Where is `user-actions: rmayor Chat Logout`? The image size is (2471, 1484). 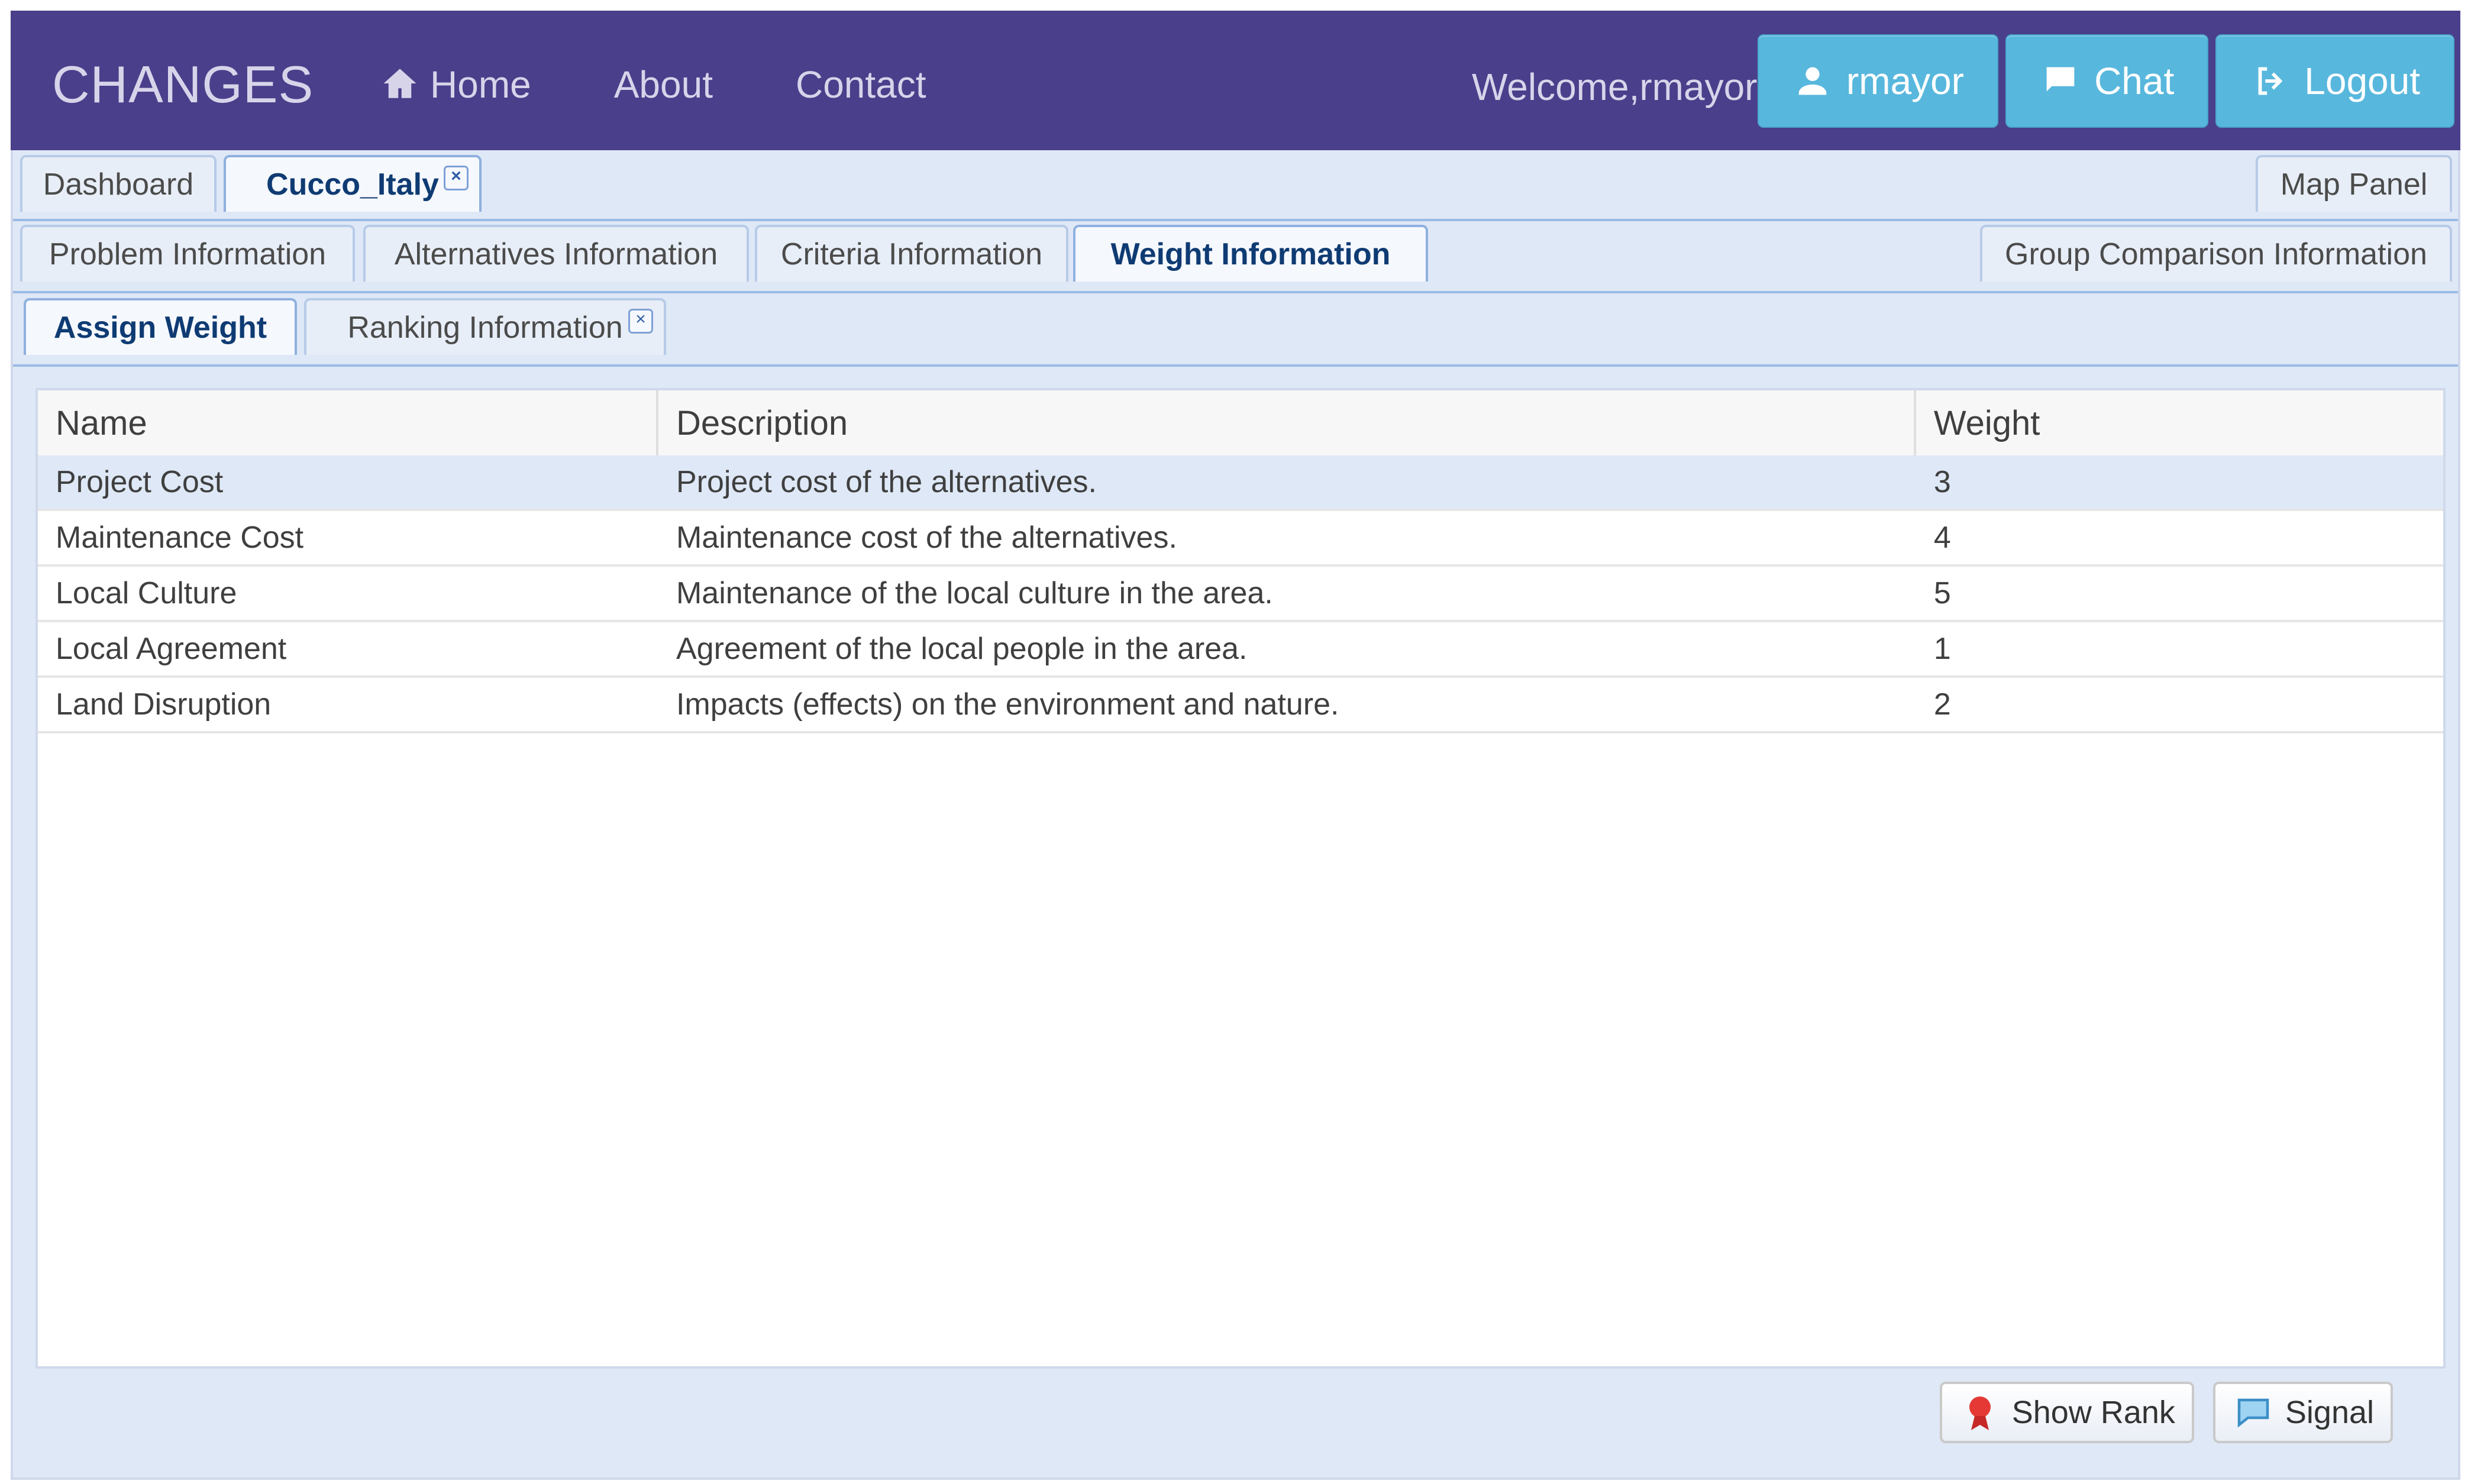
user-actions: rmayor Chat Logout is located at coordinates (2105, 81).